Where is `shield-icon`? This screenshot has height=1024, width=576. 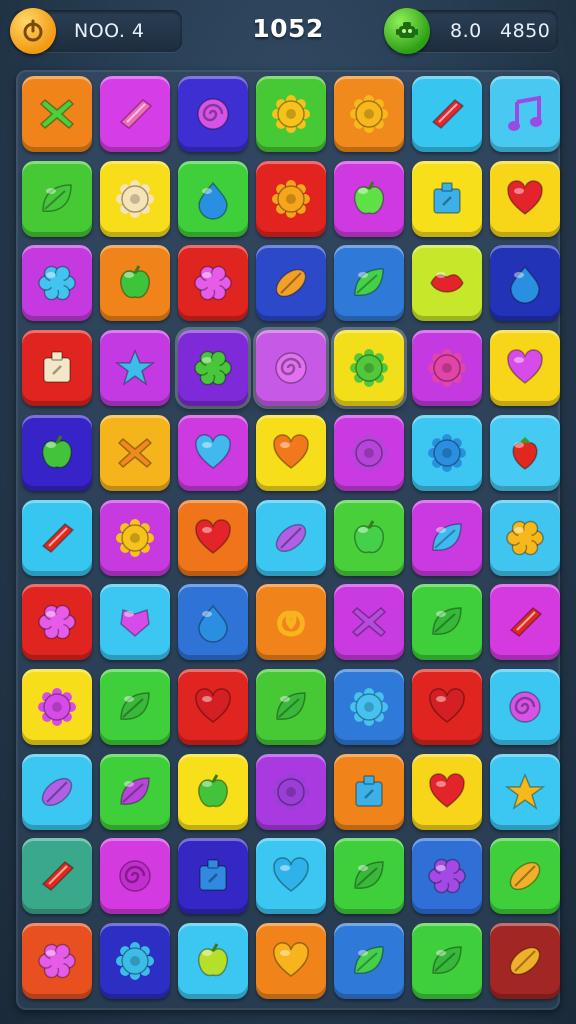 shield-icon is located at coordinates (135, 623).